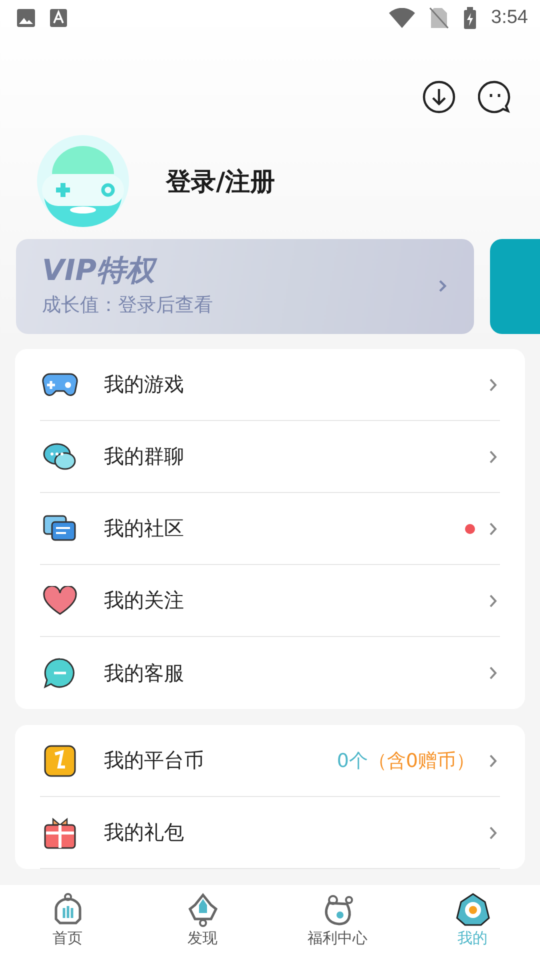 The width and height of the screenshot is (540, 960). I want to click on menu-item: 我的客服, so click(270, 673).